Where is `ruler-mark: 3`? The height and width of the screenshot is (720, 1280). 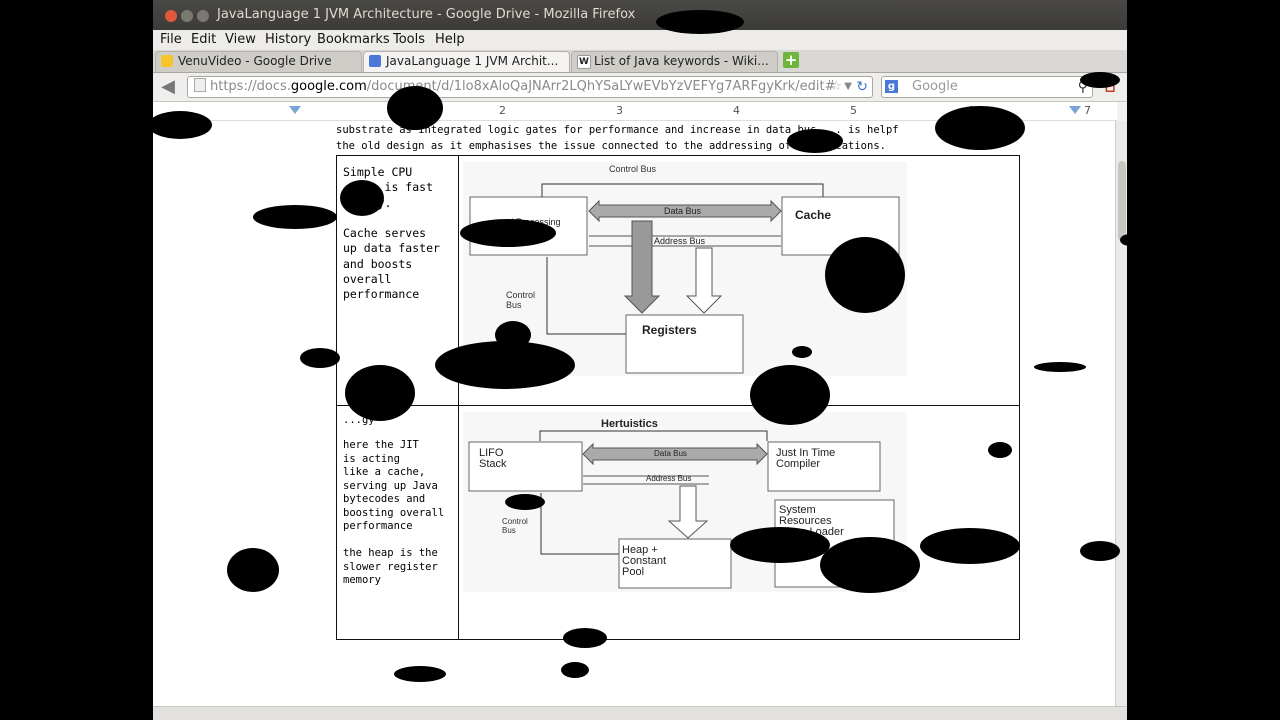 ruler-mark: 3 is located at coordinates (619, 110).